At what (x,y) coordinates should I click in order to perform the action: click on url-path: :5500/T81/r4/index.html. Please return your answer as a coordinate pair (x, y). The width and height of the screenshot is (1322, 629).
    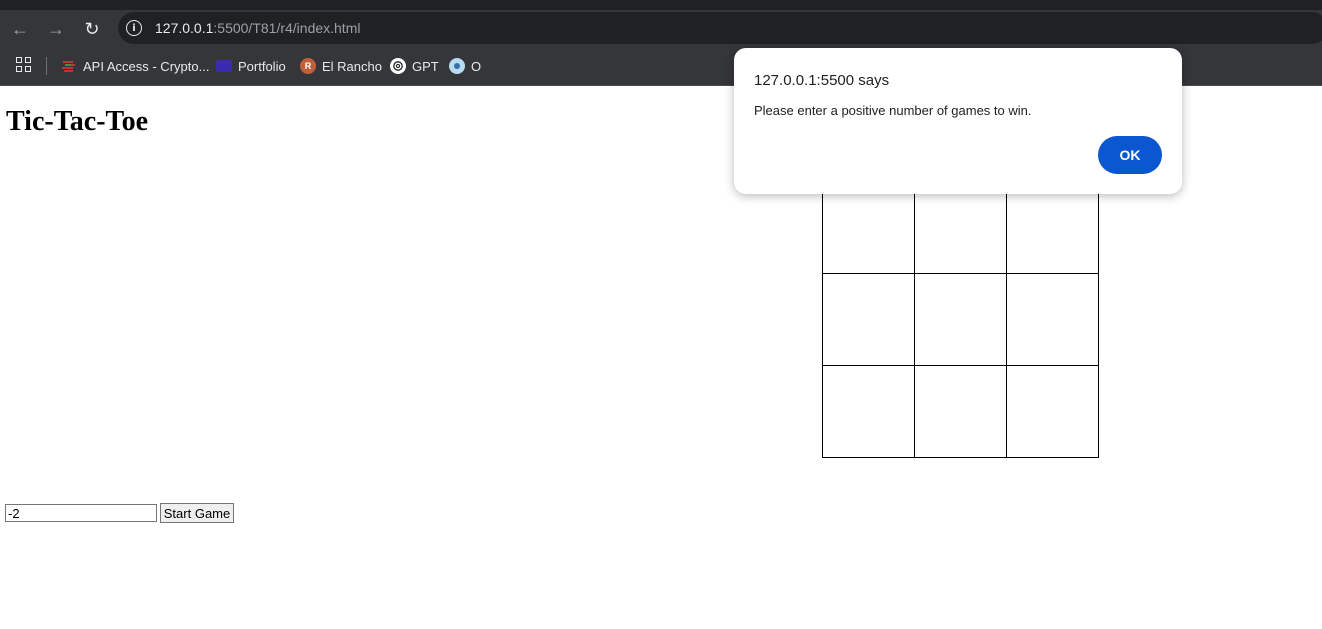
    Looking at the image, I should click on (287, 28).